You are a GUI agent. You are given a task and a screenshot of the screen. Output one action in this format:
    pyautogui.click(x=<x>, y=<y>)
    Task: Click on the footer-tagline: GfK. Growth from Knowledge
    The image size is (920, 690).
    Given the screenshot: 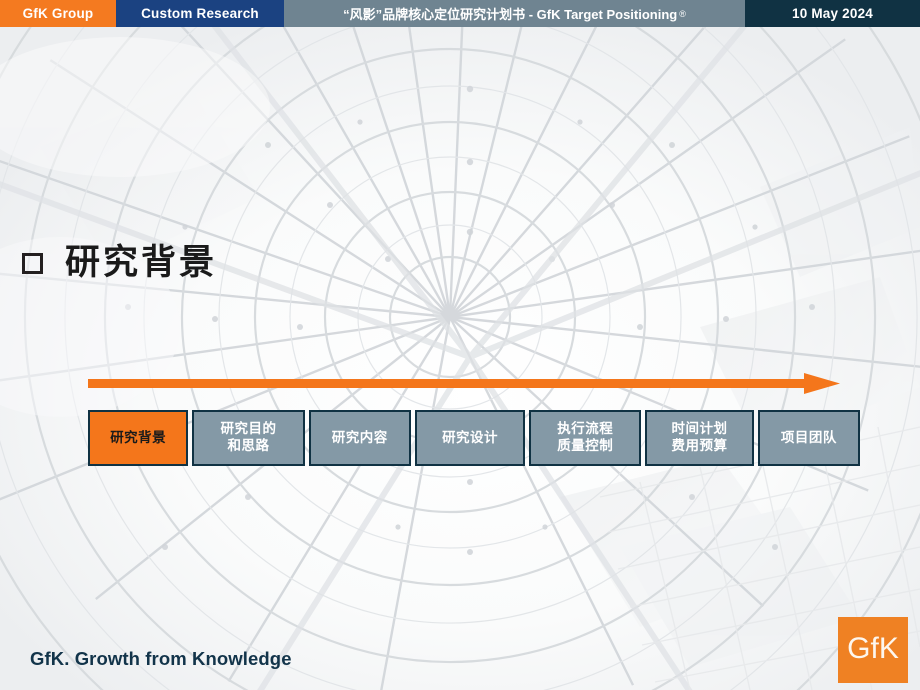 What is the action you would take?
    pyautogui.click(x=161, y=658)
    